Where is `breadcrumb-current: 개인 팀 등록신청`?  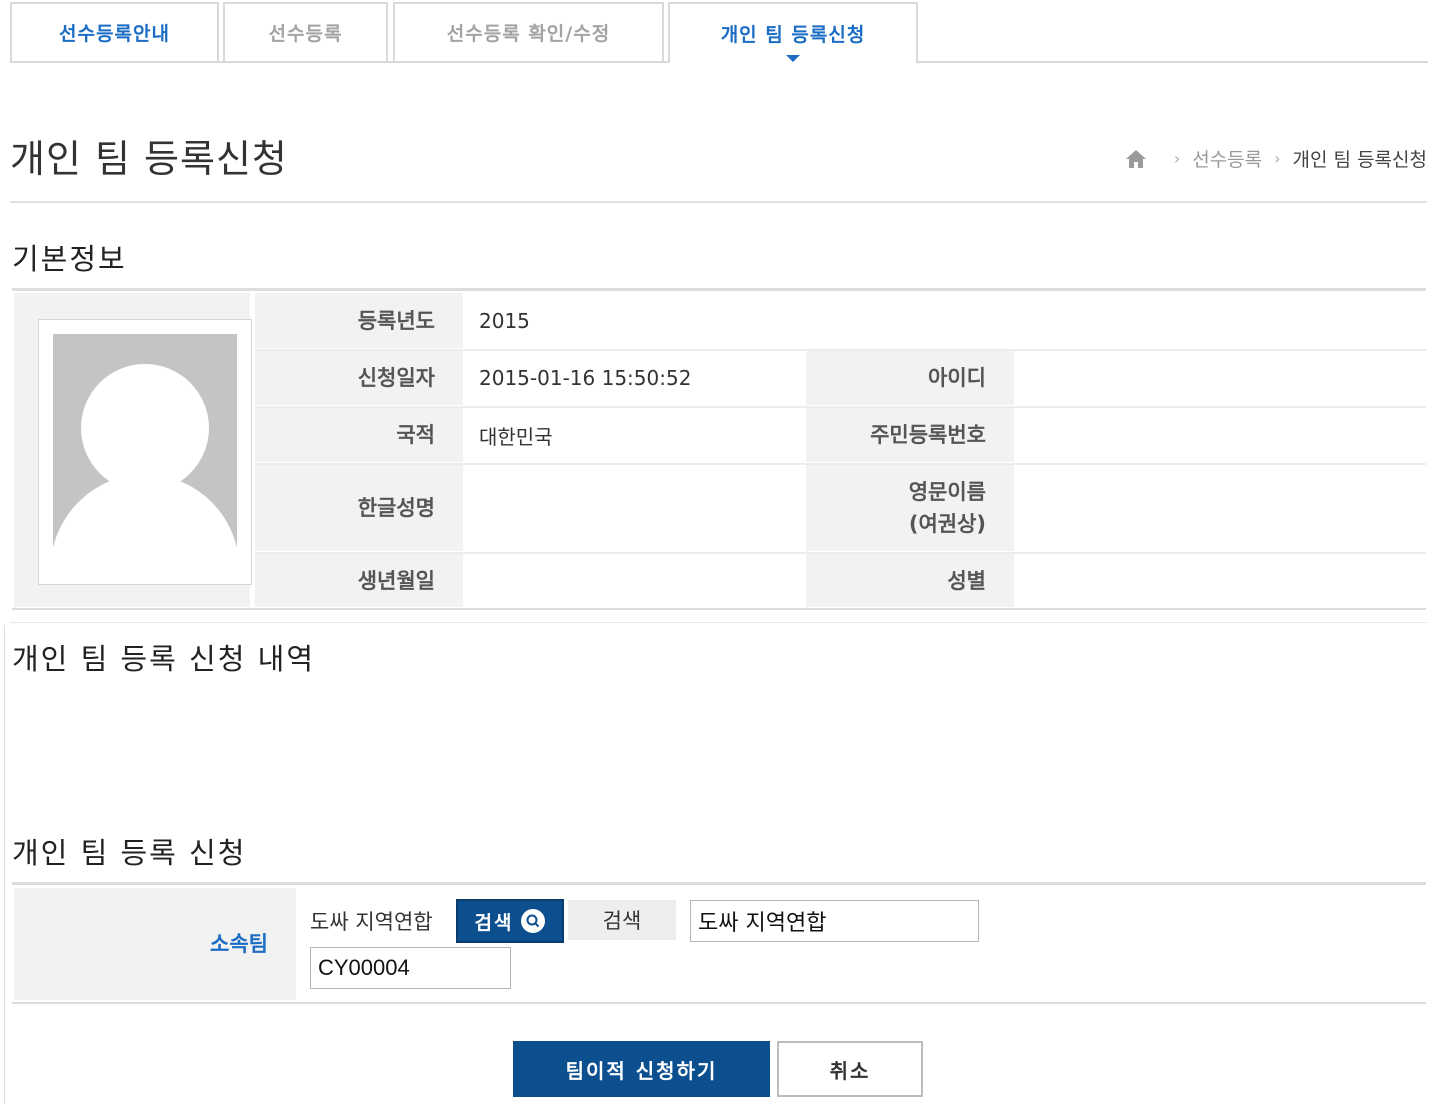
breadcrumb-current: 개인 팀 등록신청 is located at coordinates (1359, 160).